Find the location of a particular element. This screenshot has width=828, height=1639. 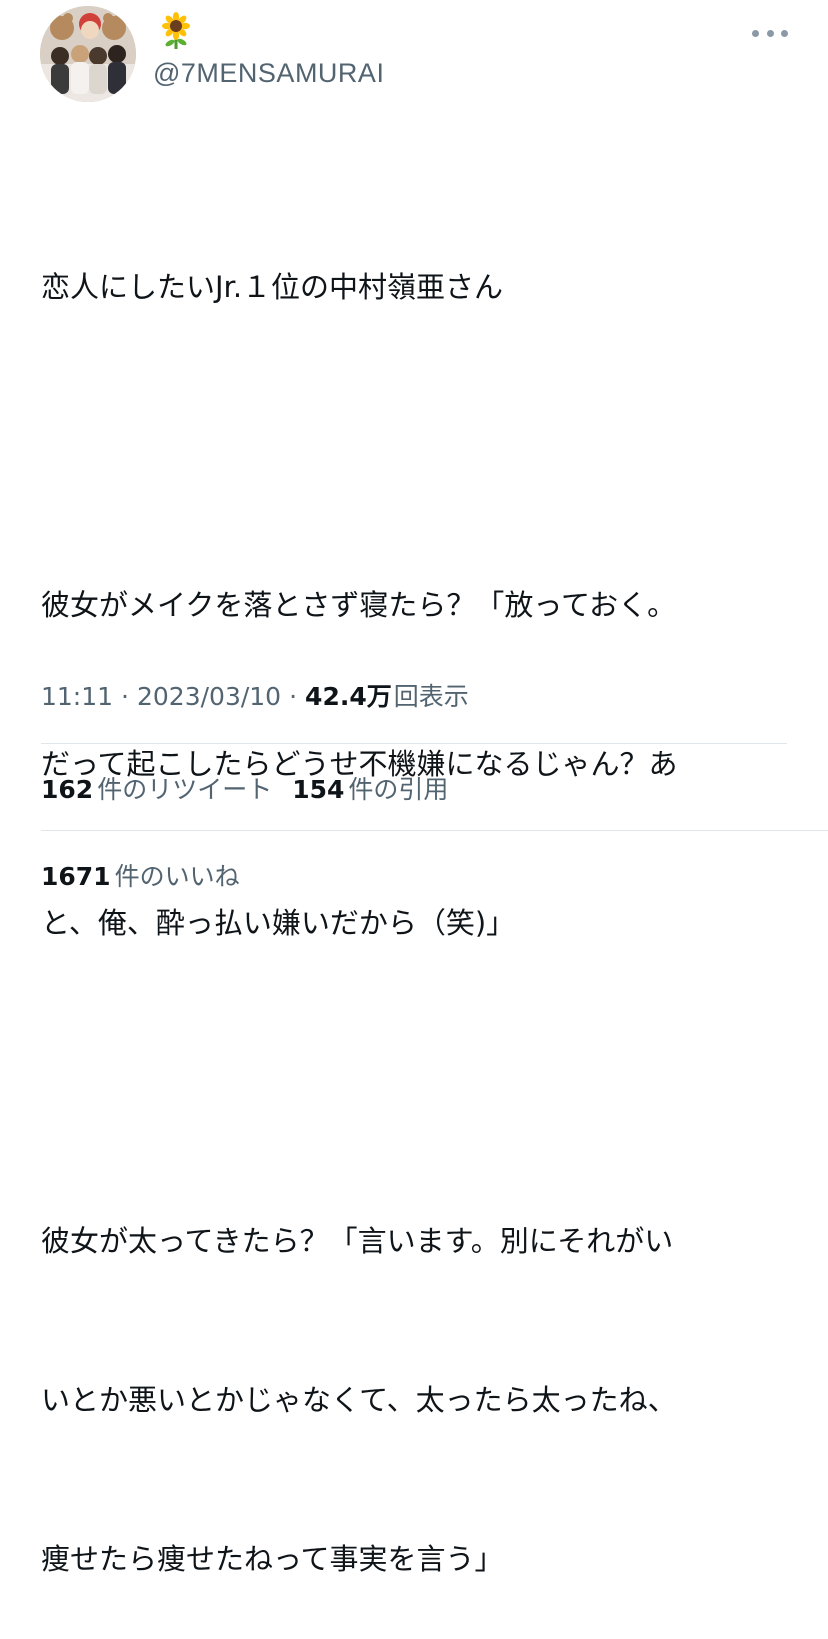

tweet-meta: 11:11 · 2023/03/10 · 42.4万 回表示 is located at coordinates (255, 695).